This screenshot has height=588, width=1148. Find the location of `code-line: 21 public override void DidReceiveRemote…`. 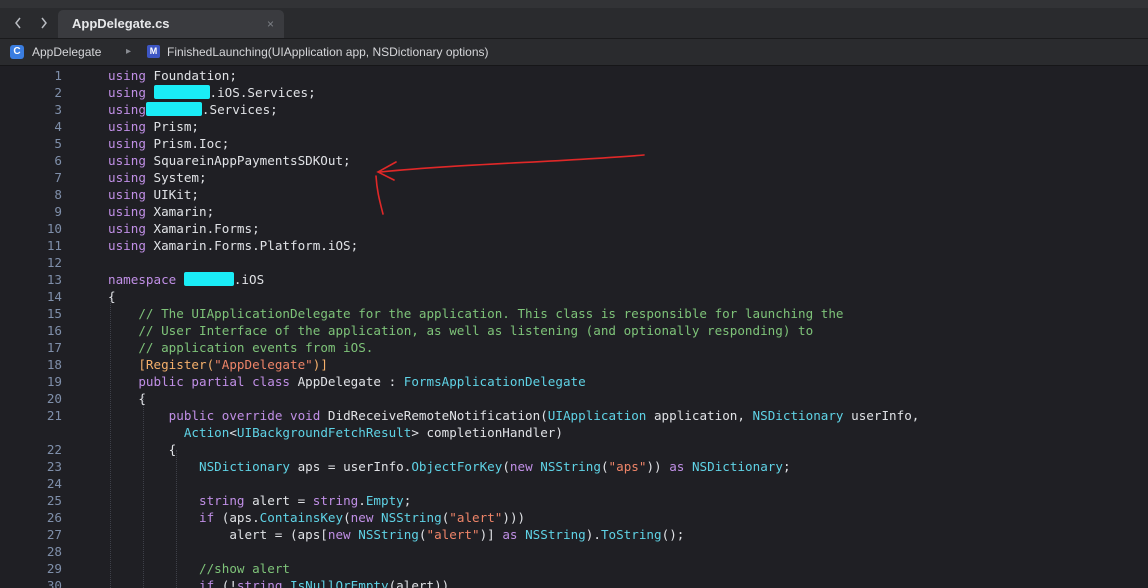

code-line: 21 public override void DidReceiveRemote… is located at coordinates (574, 415).